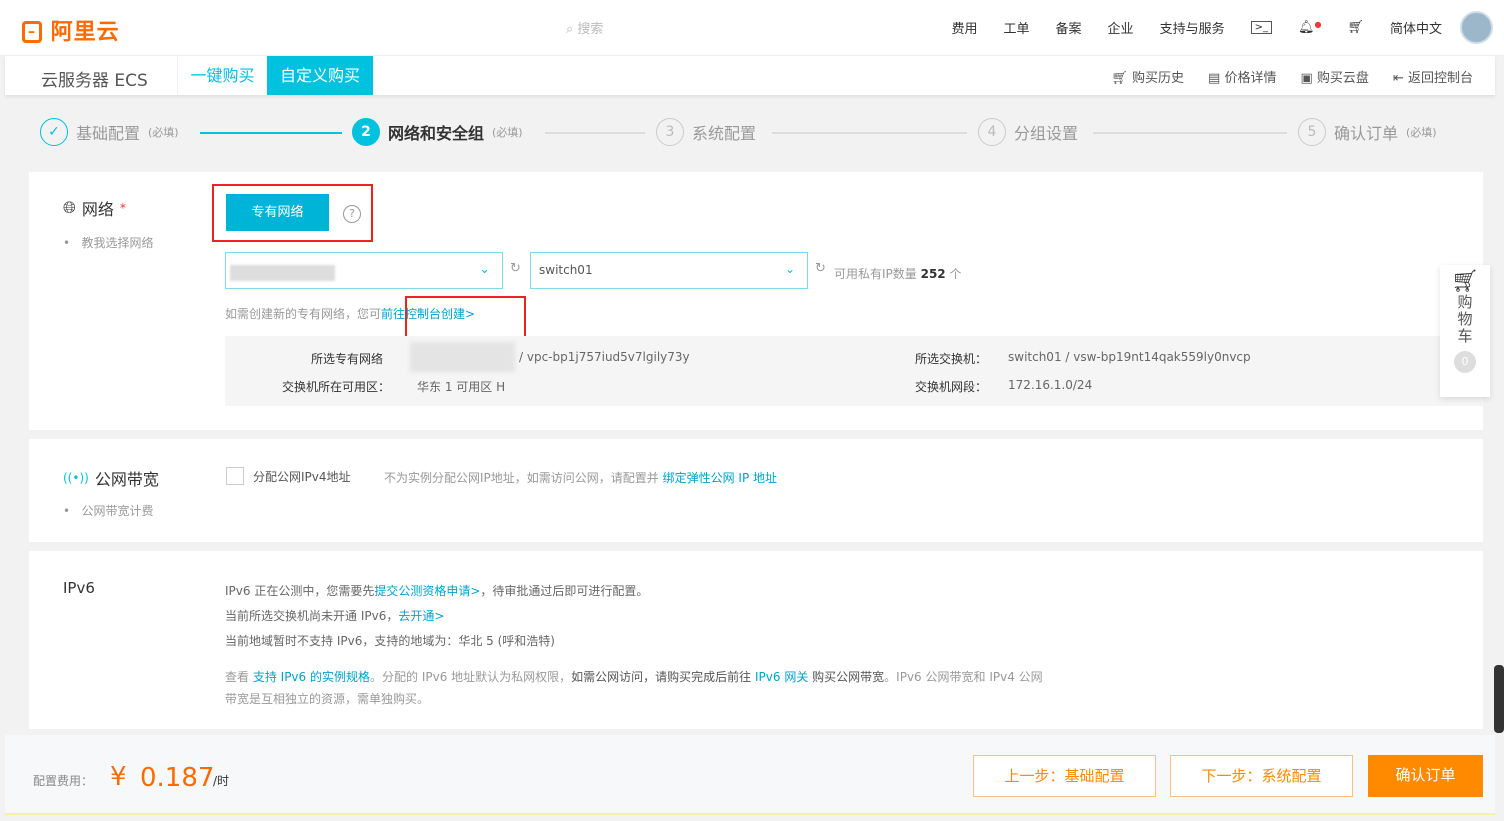 The width and height of the screenshot is (1504, 821). Describe the element at coordinates (1017, 27) in the screenshot. I see `nav-ticket: 工单` at that location.